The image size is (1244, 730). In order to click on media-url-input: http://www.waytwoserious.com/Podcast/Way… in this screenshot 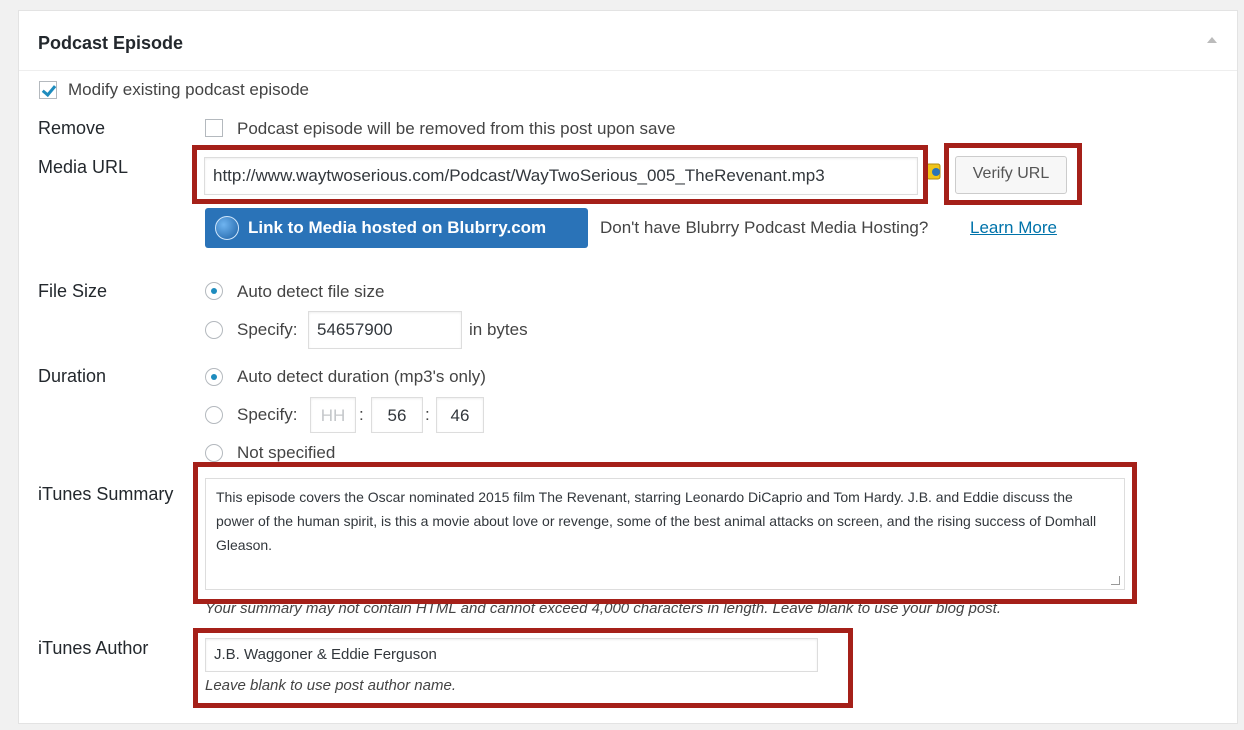, I will do `click(561, 176)`.